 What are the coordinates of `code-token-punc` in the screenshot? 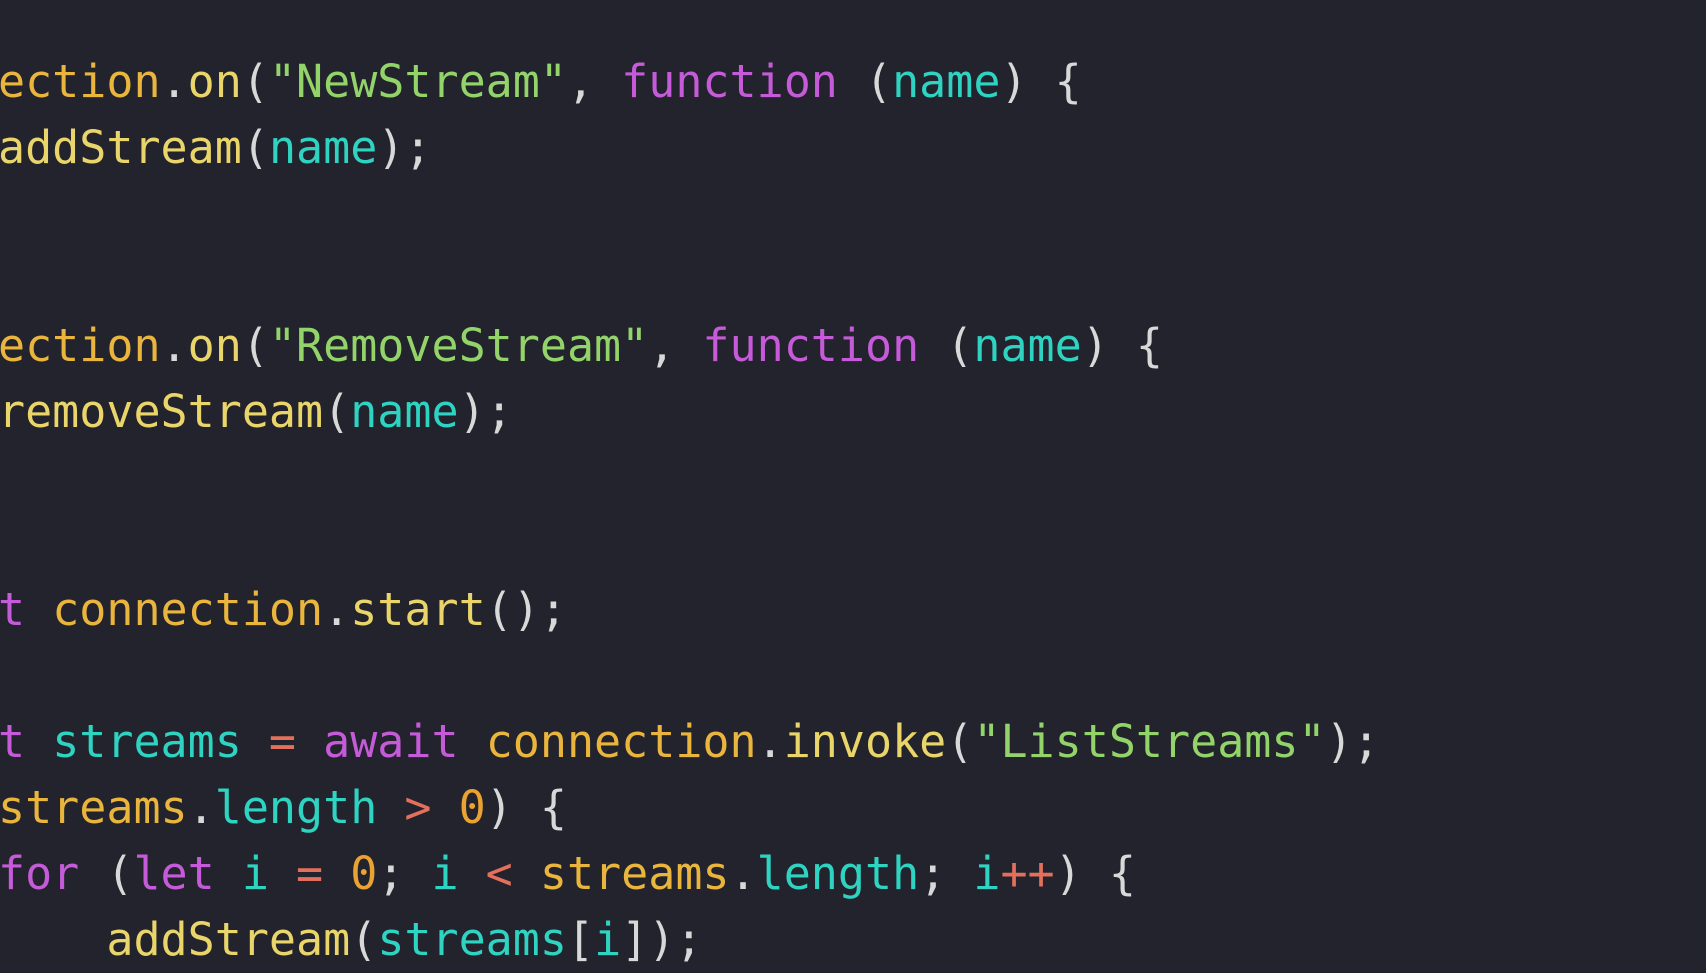 It's located at (53, 939).